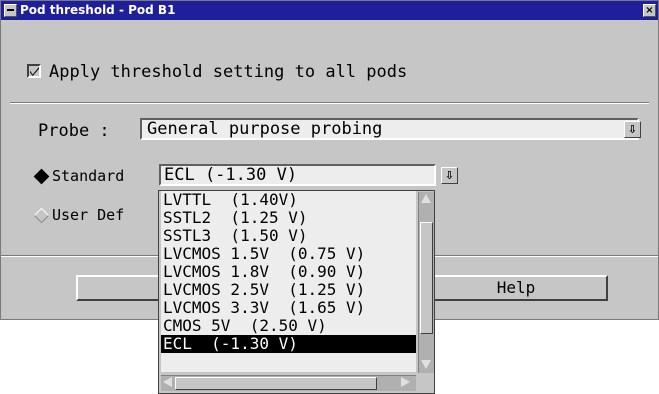 Image resolution: width=659 pixels, height=394 pixels. What do you see at coordinates (74, 131) in the screenshot?
I see `probe-label: Probe :` at bounding box center [74, 131].